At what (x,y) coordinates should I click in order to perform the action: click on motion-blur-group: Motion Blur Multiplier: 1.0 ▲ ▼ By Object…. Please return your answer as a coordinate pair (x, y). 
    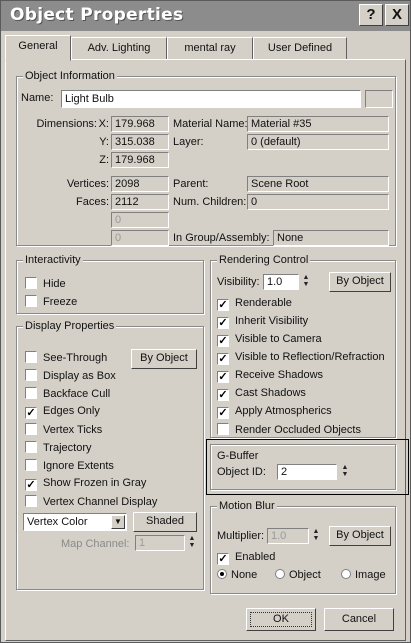
    Looking at the image, I should click on (303, 547).